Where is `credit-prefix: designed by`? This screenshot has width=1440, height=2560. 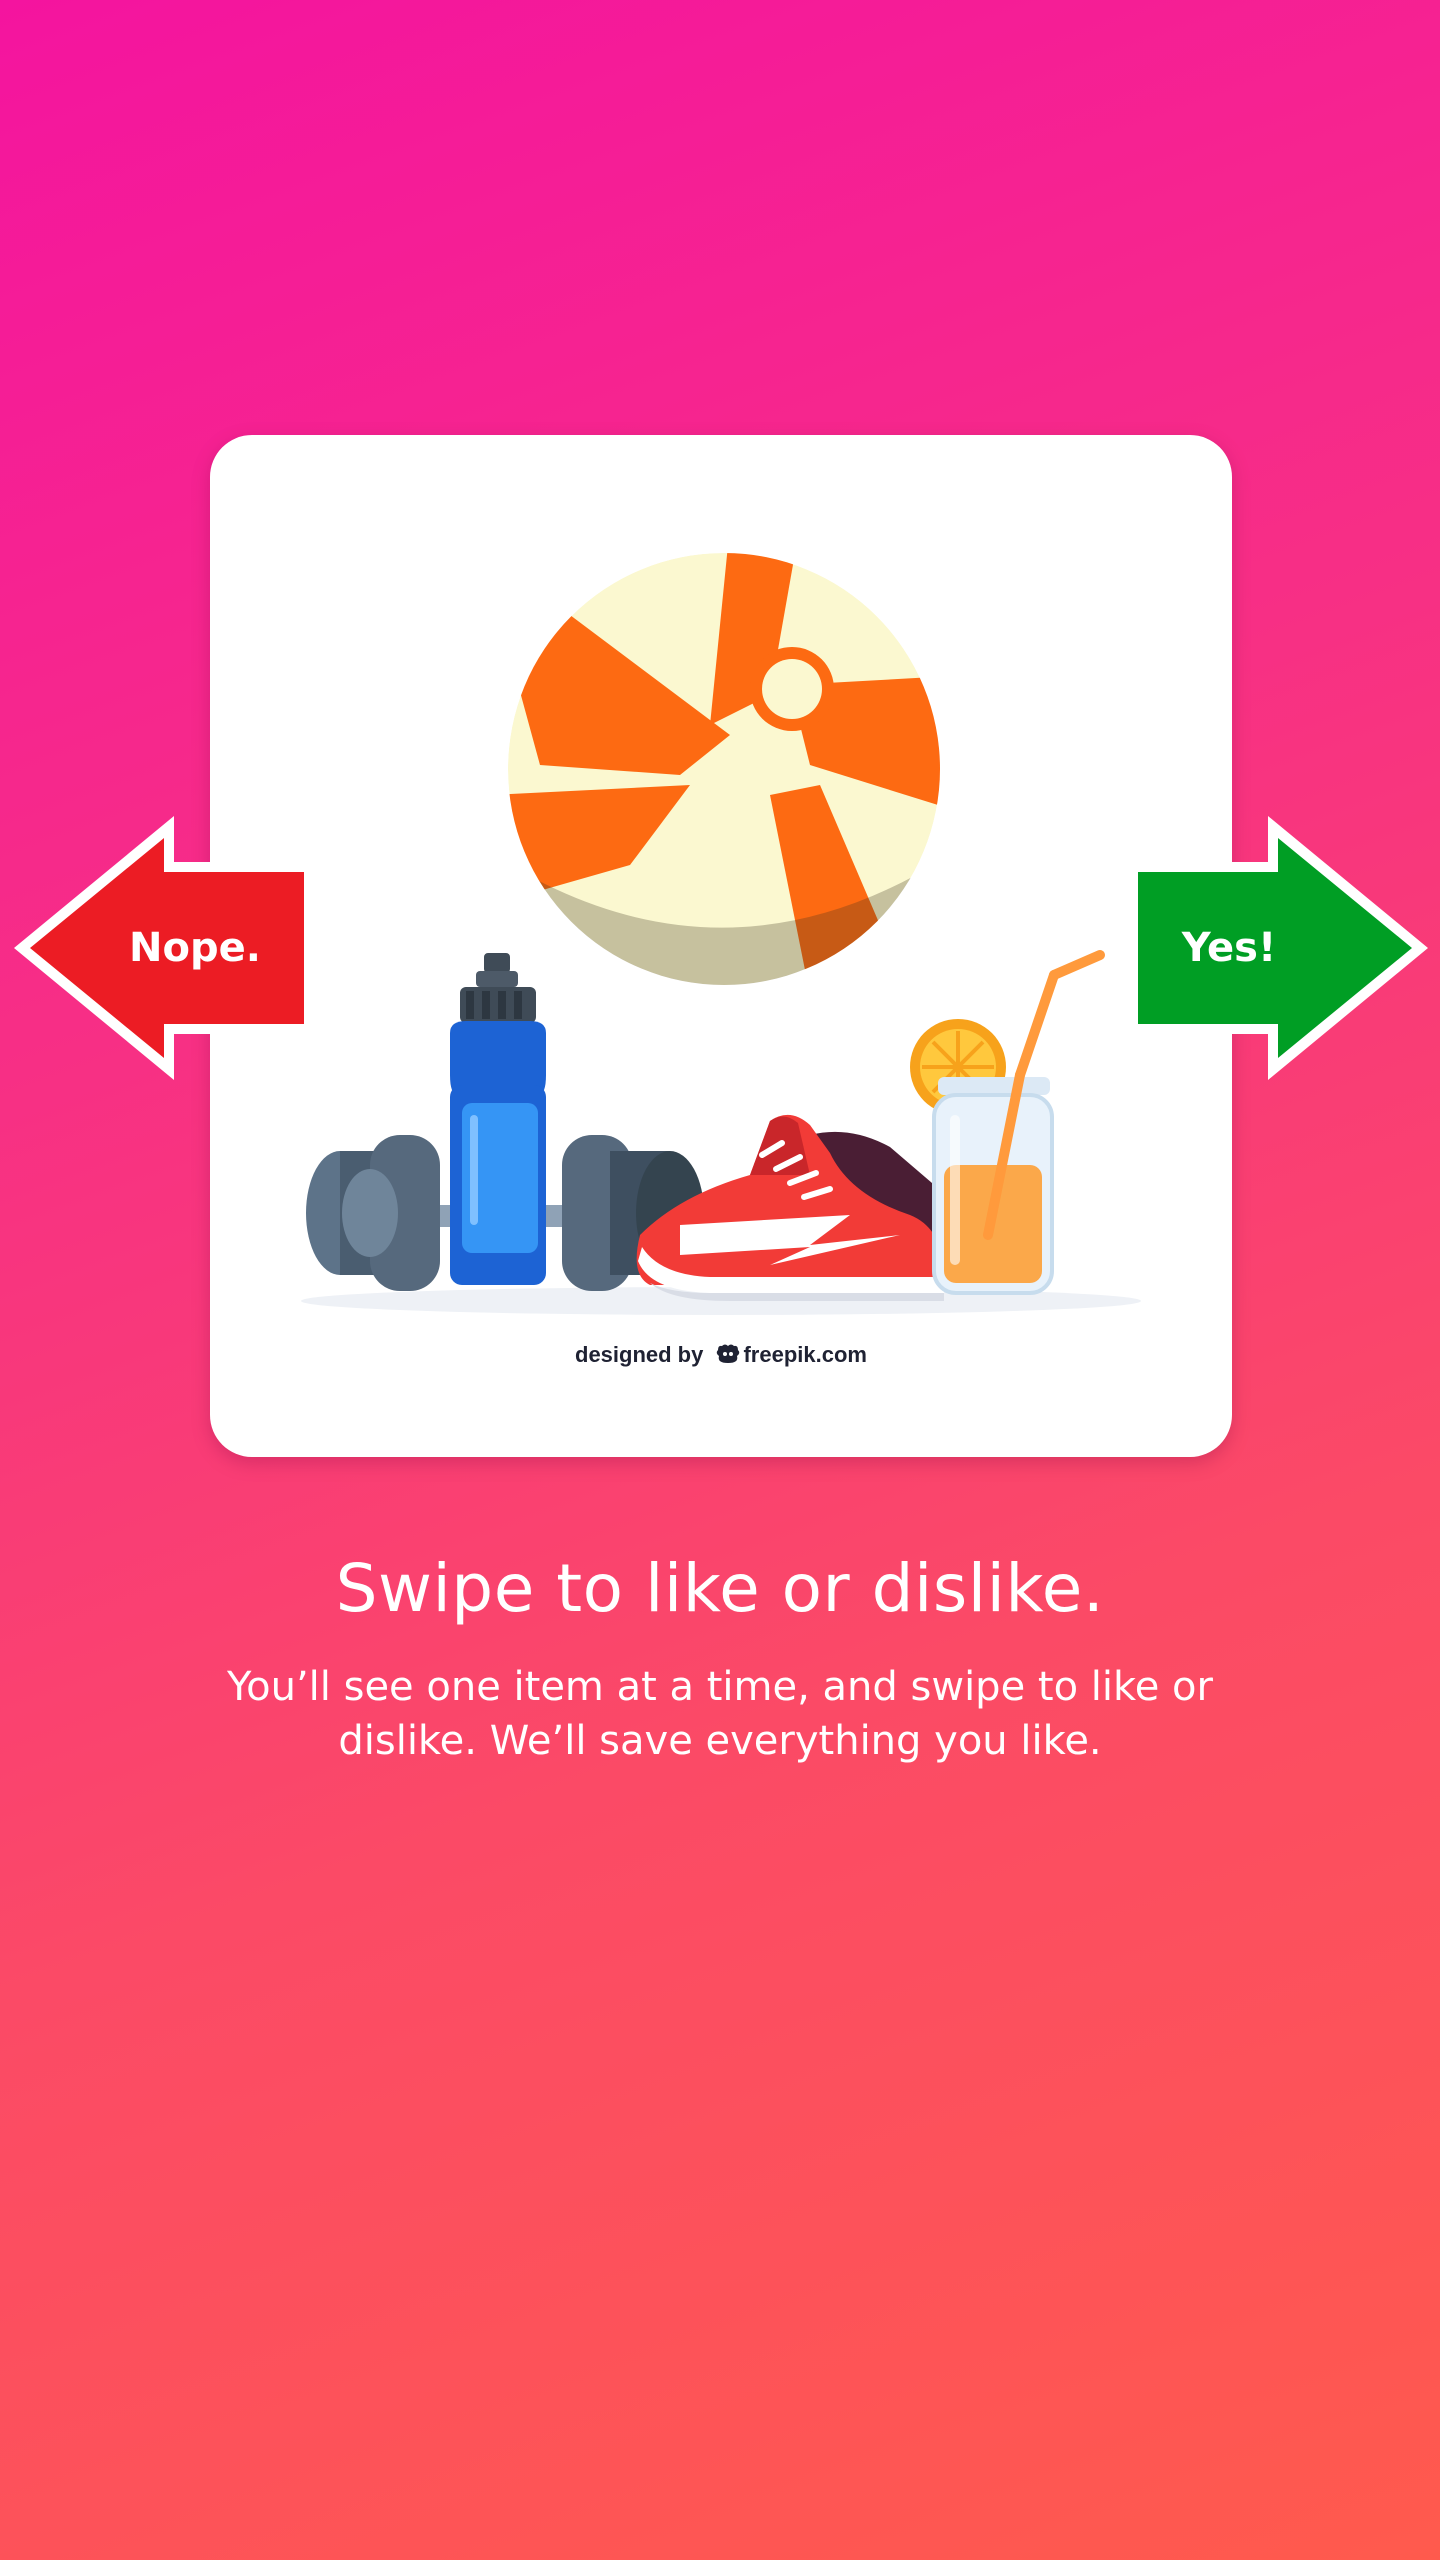
credit-prefix: designed by is located at coordinates (639, 1354).